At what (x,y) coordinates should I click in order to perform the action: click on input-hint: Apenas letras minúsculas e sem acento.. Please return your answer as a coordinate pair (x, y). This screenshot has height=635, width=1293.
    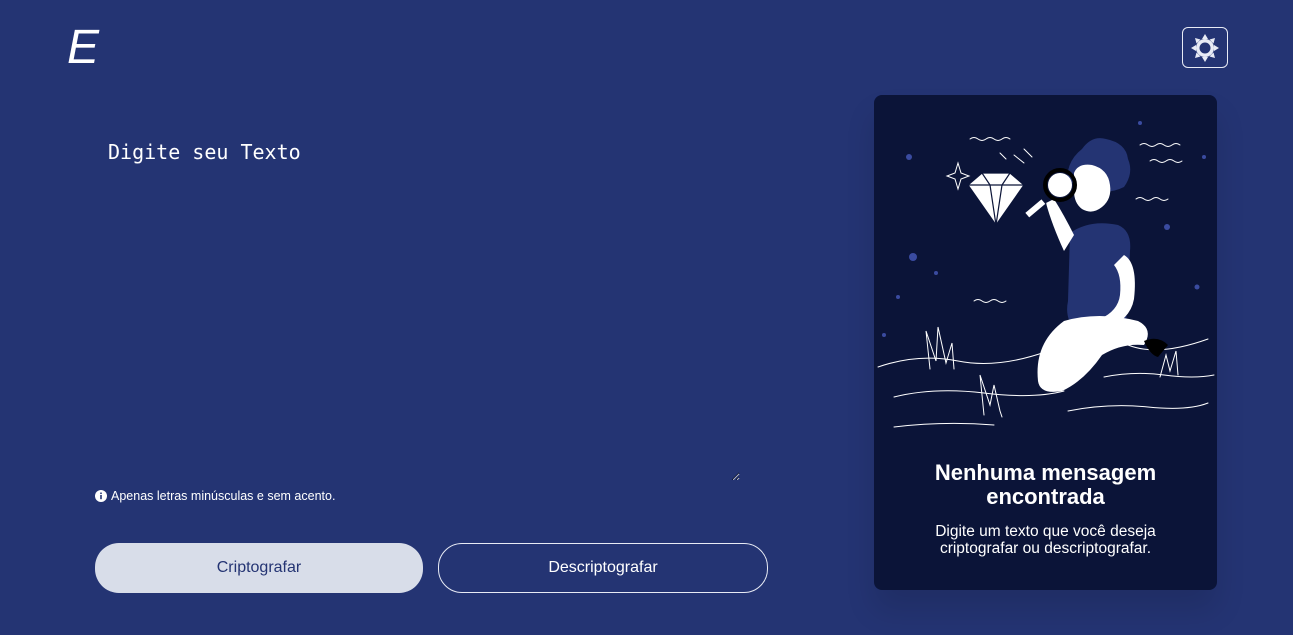
    Looking at the image, I should click on (215, 496).